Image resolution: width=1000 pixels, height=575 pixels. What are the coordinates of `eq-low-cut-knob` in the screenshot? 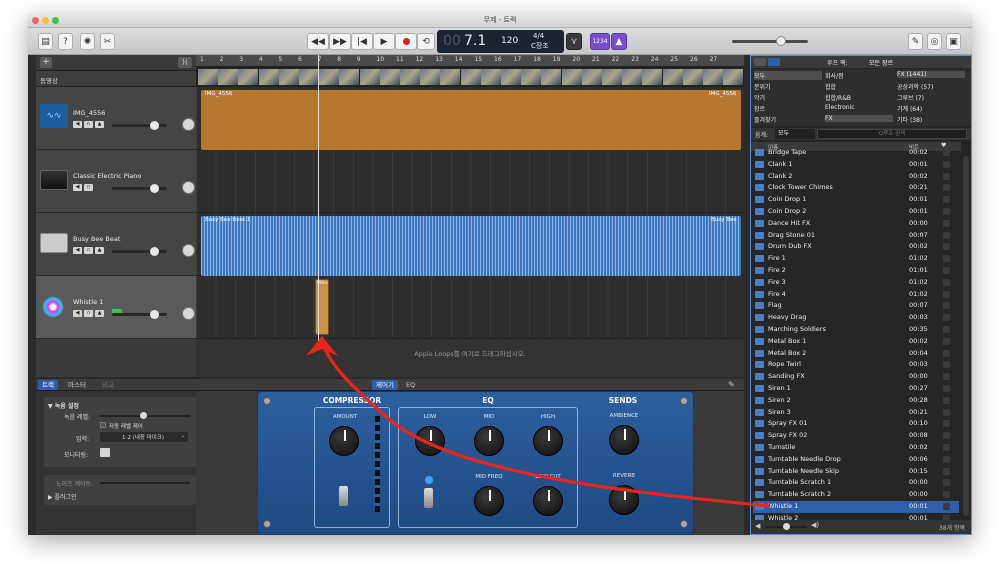 It's located at (548, 501).